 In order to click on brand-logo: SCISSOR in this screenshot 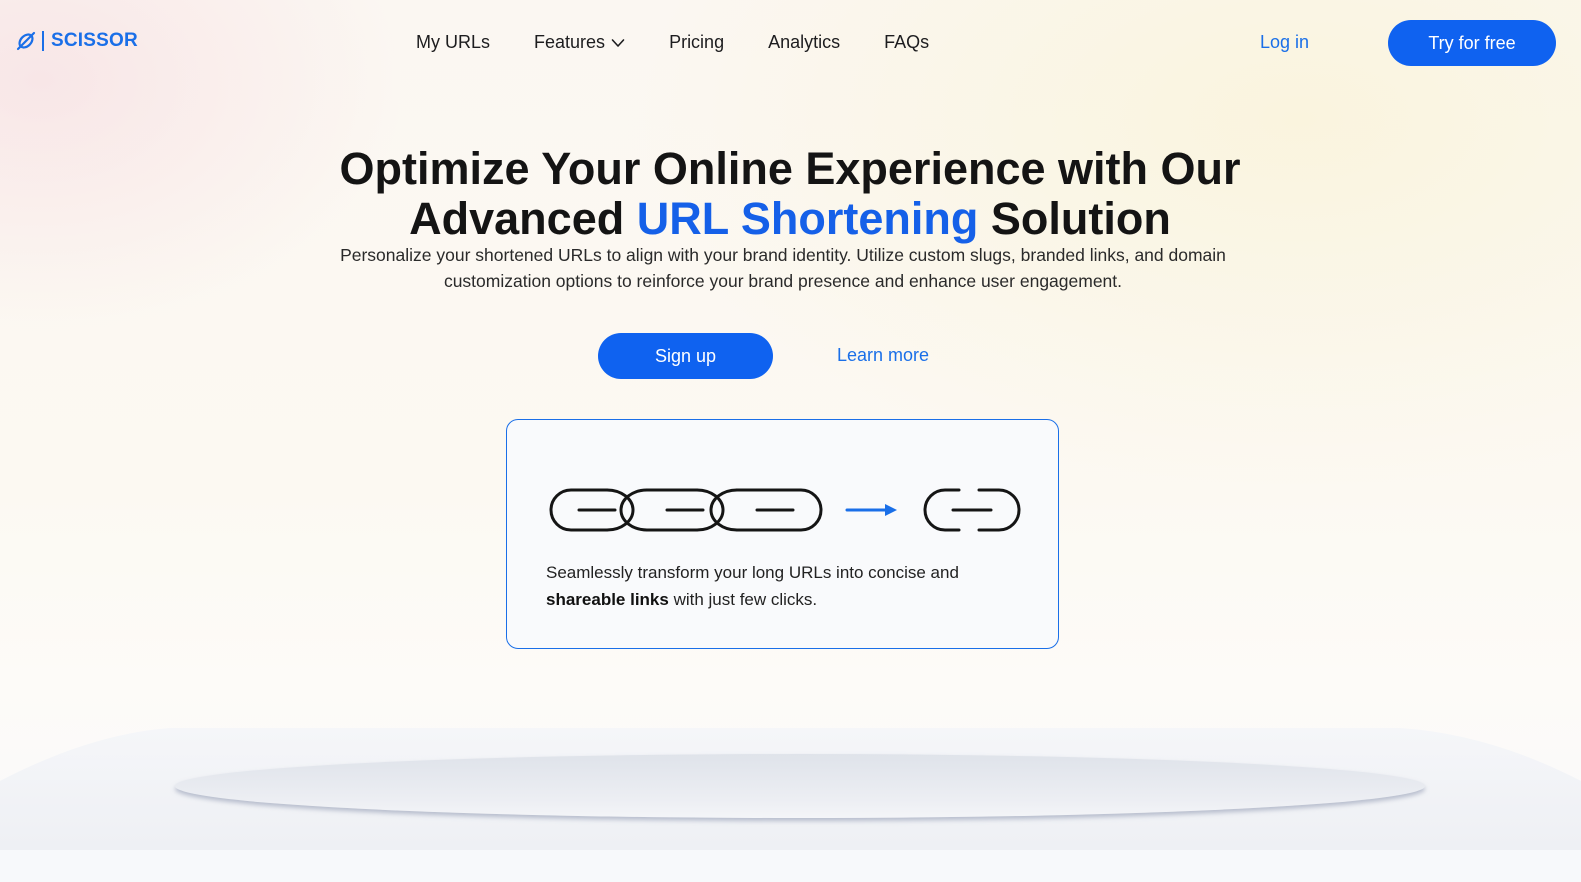, I will do `click(77, 41)`.